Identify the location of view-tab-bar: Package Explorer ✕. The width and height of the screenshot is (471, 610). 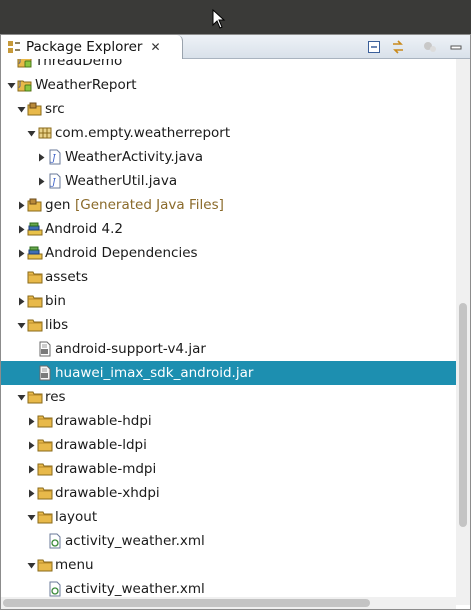
(235, 47).